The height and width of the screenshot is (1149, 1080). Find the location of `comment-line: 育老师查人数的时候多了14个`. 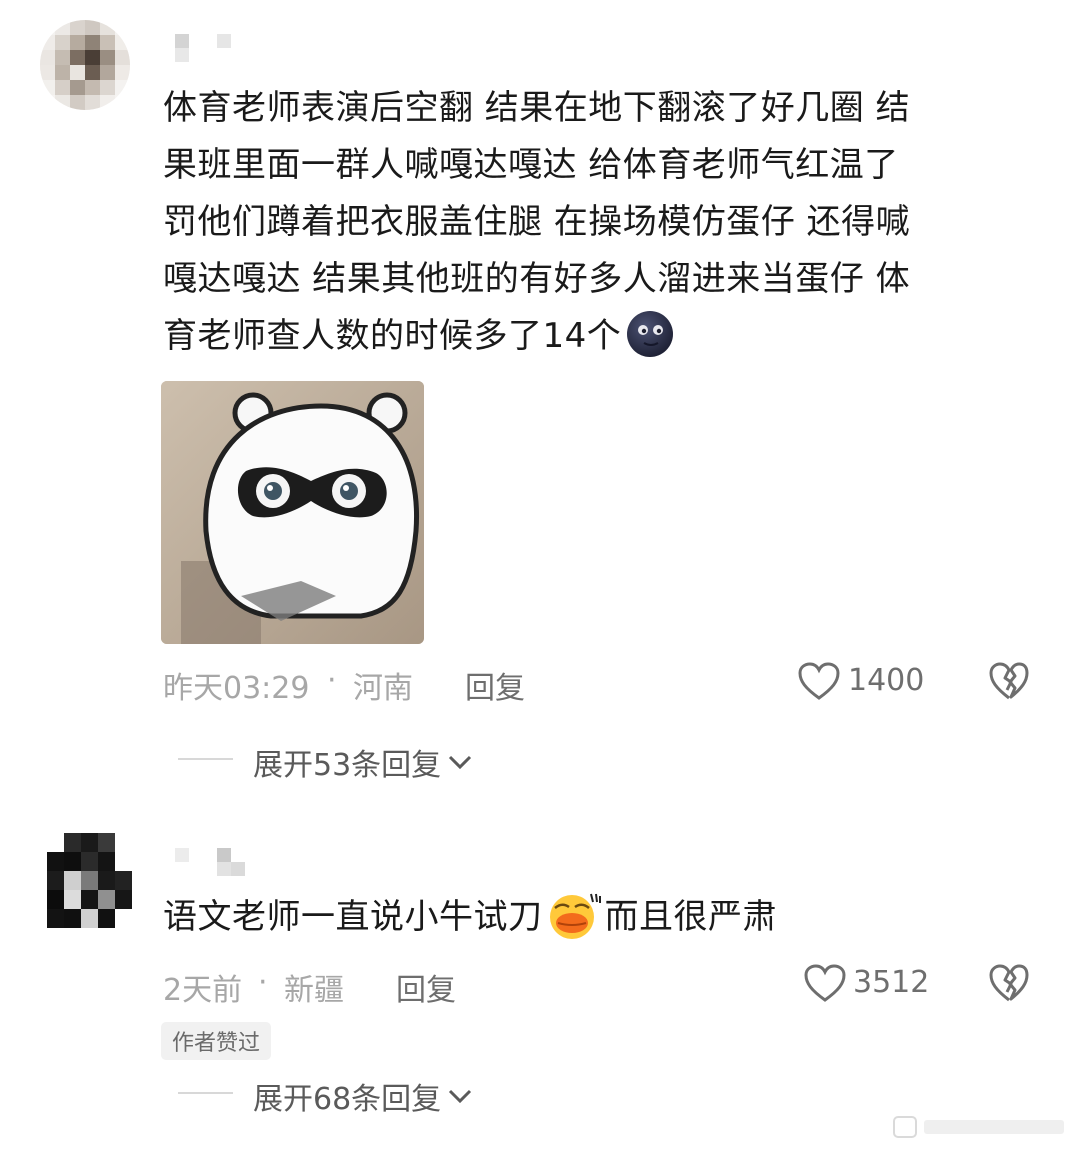

comment-line: 育老师查人数的时候多了14个 is located at coordinates (392, 336).